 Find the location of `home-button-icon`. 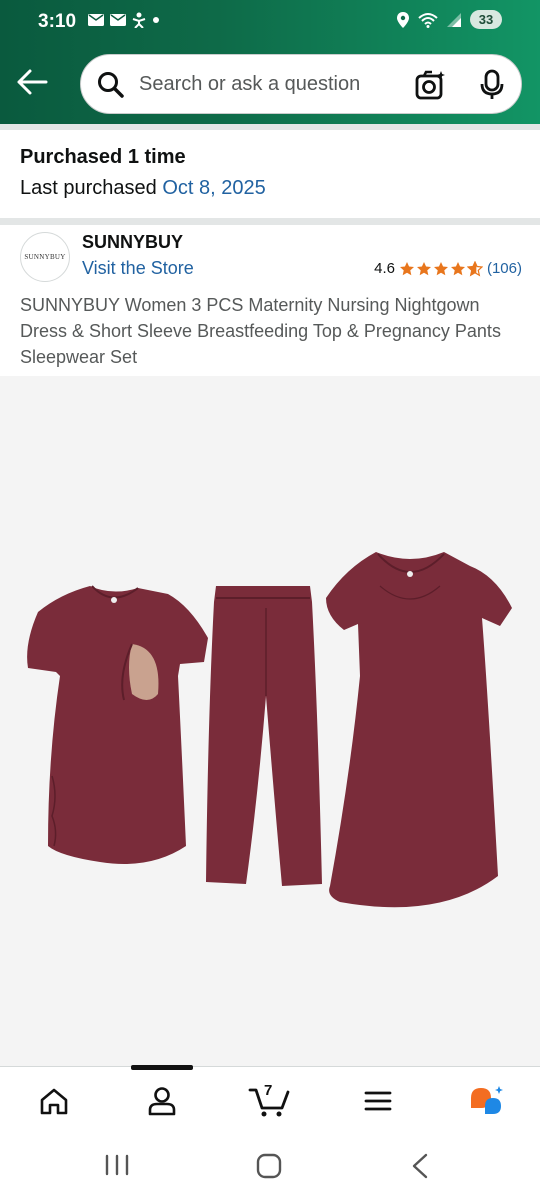

home-button-icon is located at coordinates (269, 1166).